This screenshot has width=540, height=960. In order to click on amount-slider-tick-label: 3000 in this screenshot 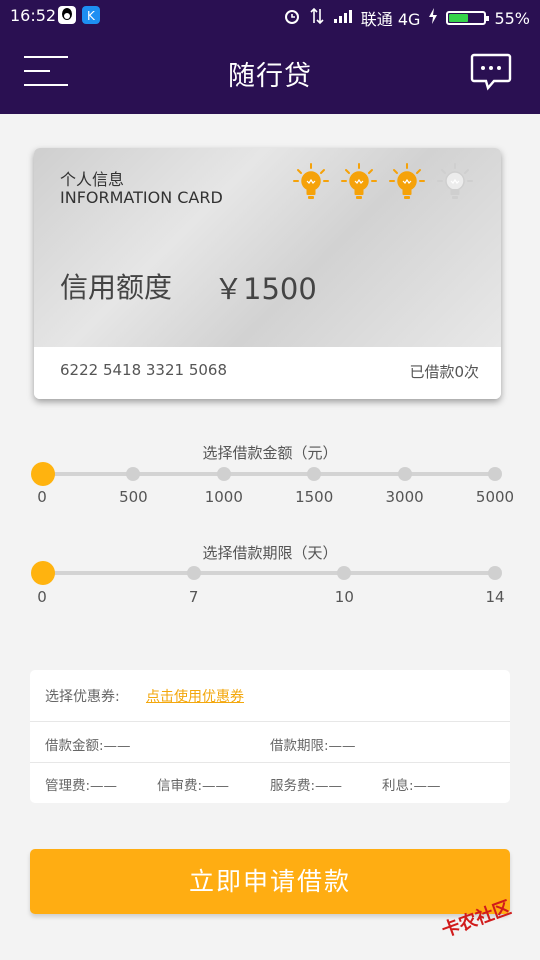, I will do `click(404, 497)`.